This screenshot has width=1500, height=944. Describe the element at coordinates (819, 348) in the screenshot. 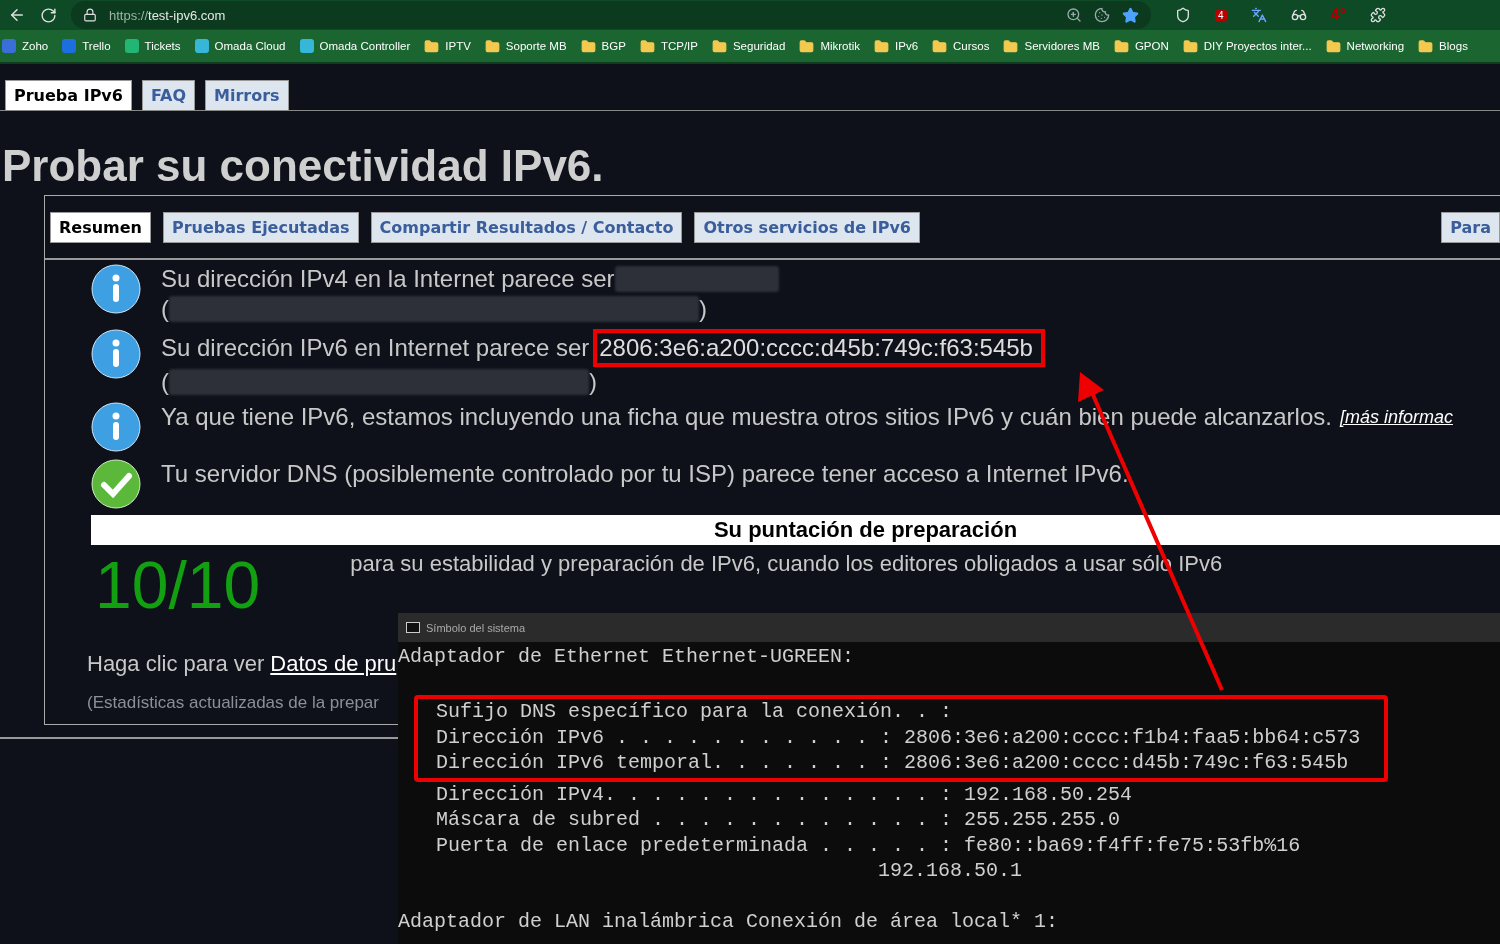

I see `ipv6-address: 2806:3e6:a200:cccc:d45b:749c:f63:545b` at that location.